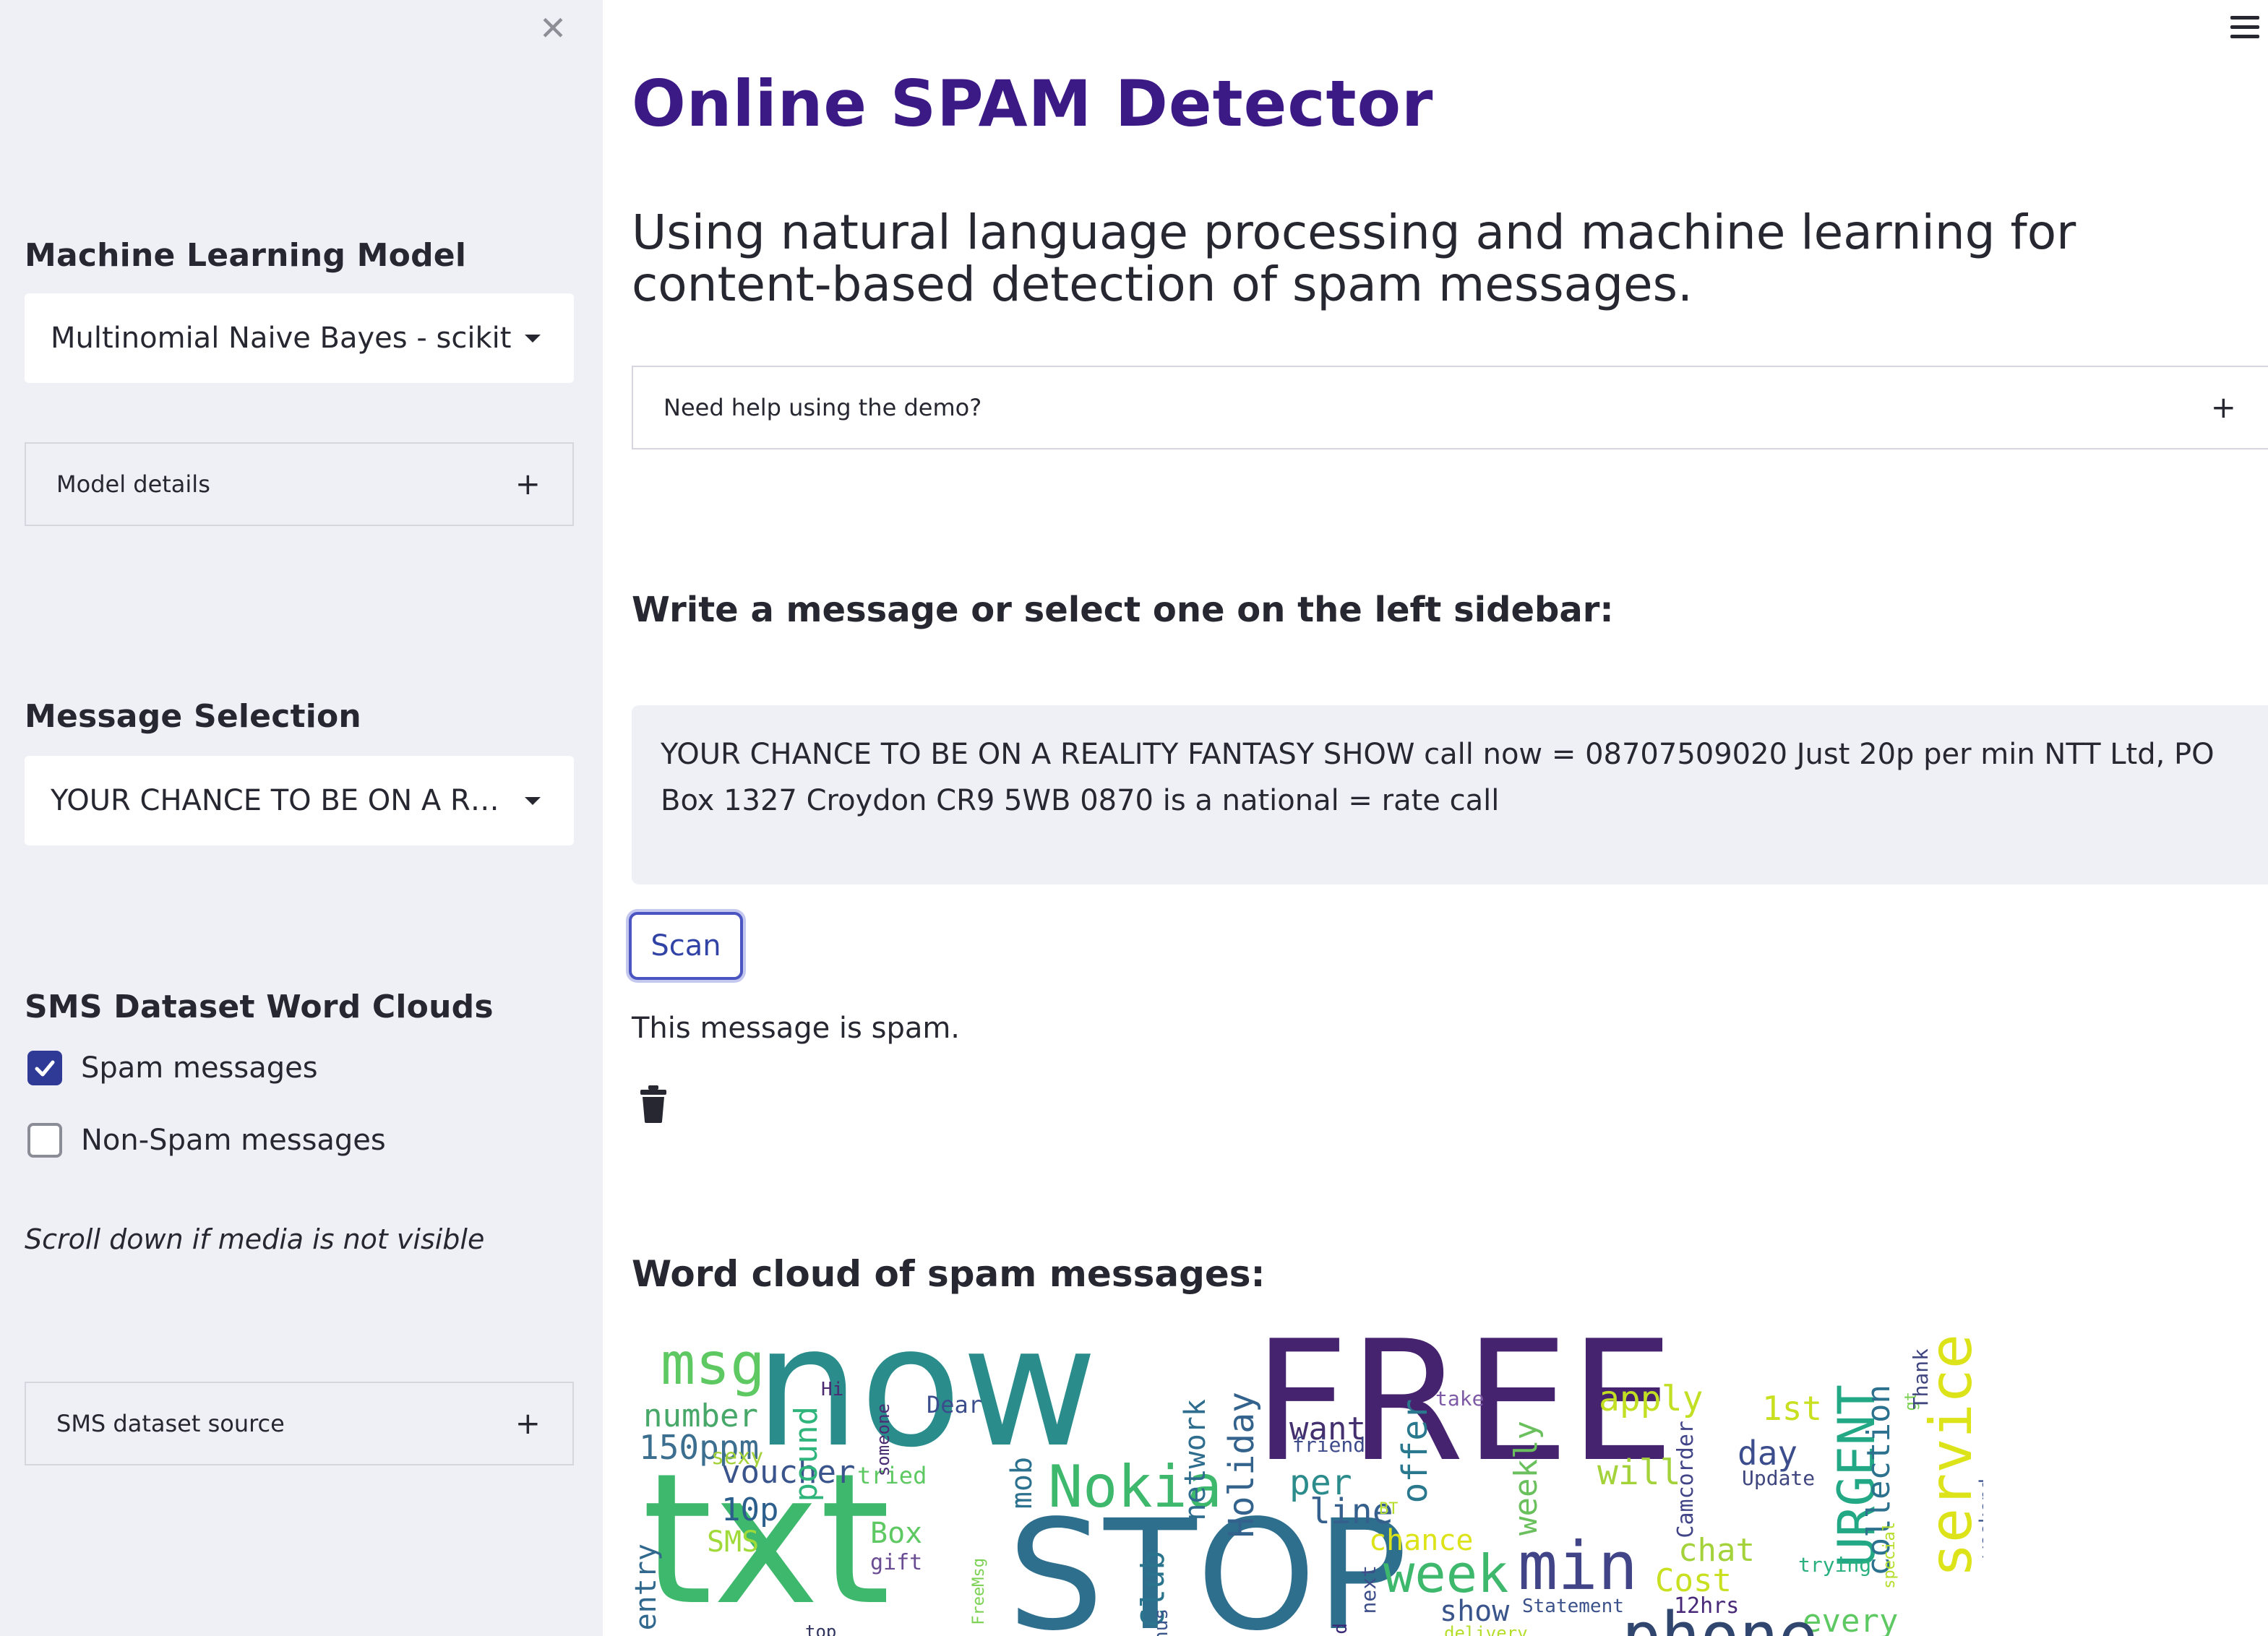 Image resolution: width=2268 pixels, height=1636 pixels. What do you see at coordinates (832, 1389) in the screenshot?
I see `wordcloud-word: Hi` at bounding box center [832, 1389].